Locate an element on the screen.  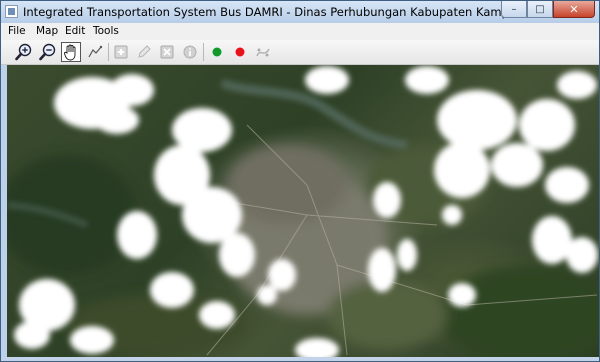
toolbar is located at coordinates (300, 52).